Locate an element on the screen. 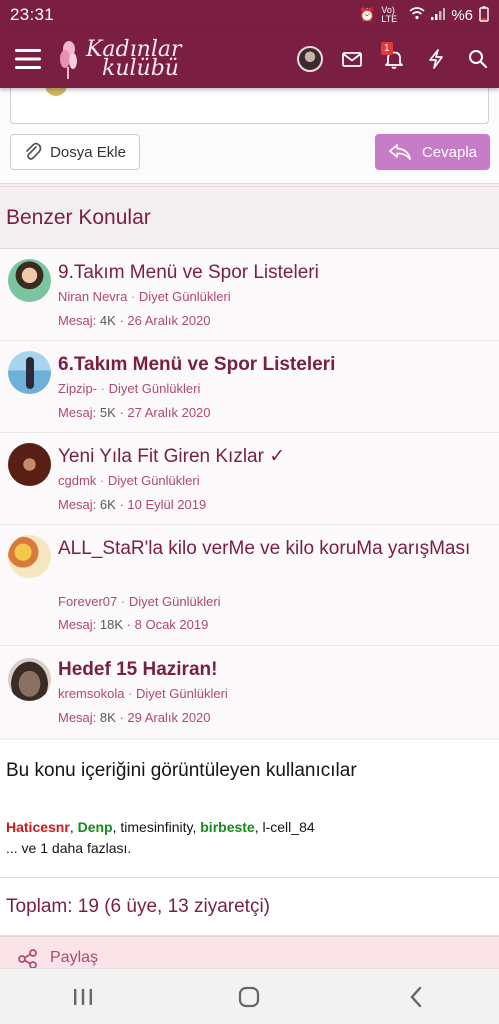  system-nav-bar is located at coordinates (249, 996).